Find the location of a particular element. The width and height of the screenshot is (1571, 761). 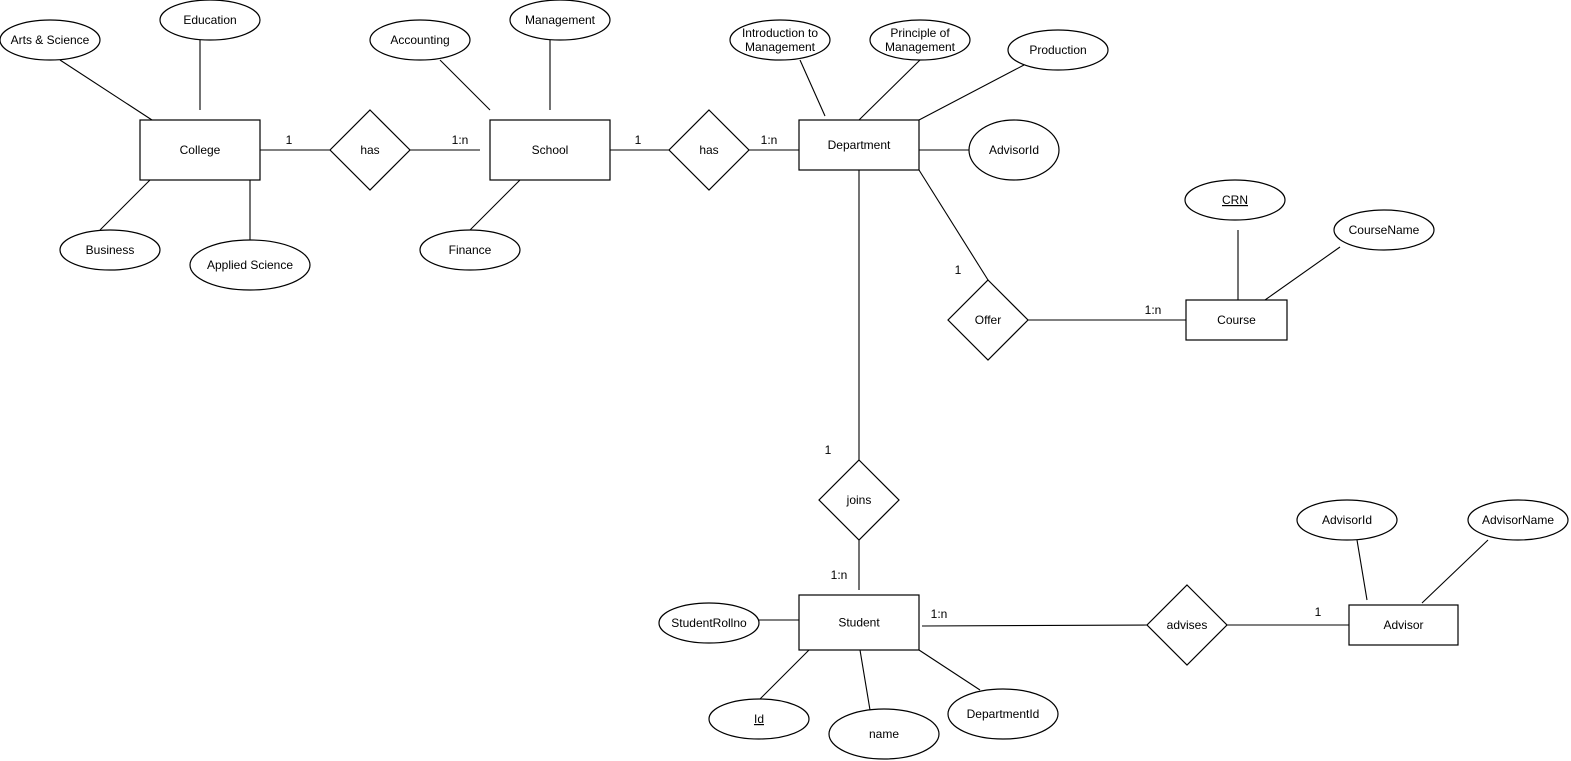

attribute-label: DepartmentId is located at coordinates (1003, 714).